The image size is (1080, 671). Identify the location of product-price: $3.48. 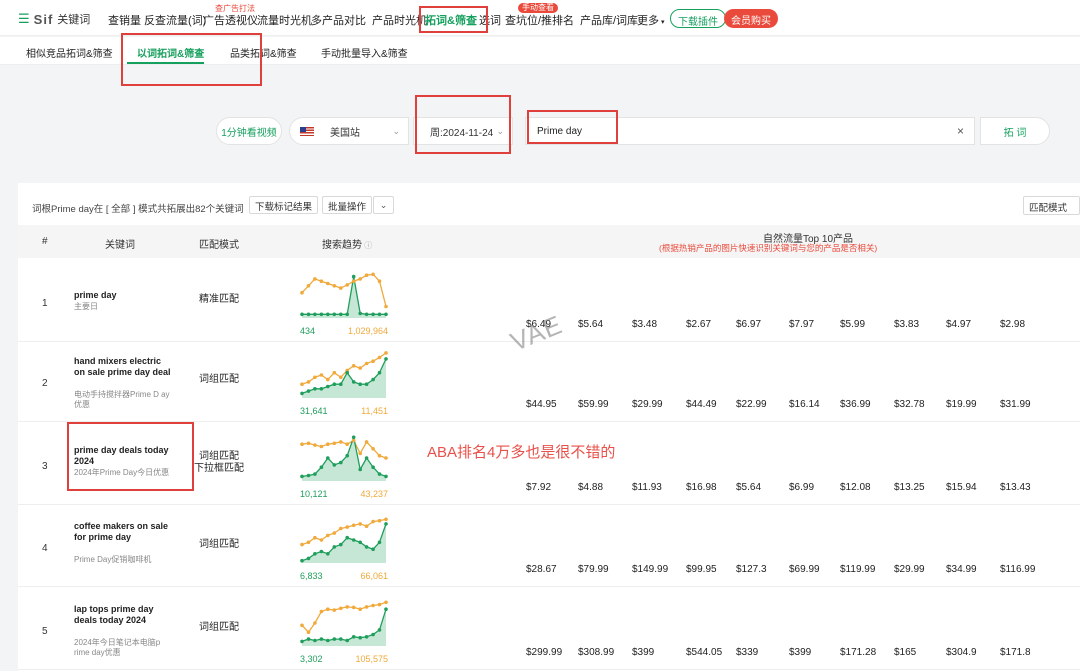
(644, 324).